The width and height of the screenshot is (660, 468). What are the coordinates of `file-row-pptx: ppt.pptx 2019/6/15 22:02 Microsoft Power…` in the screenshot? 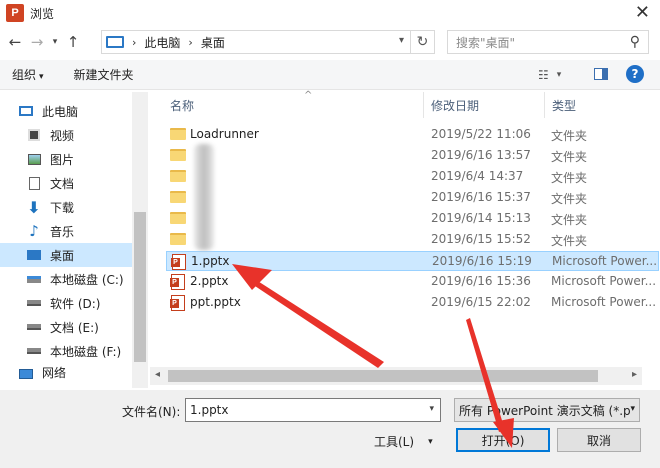 It's located at (413, 303).